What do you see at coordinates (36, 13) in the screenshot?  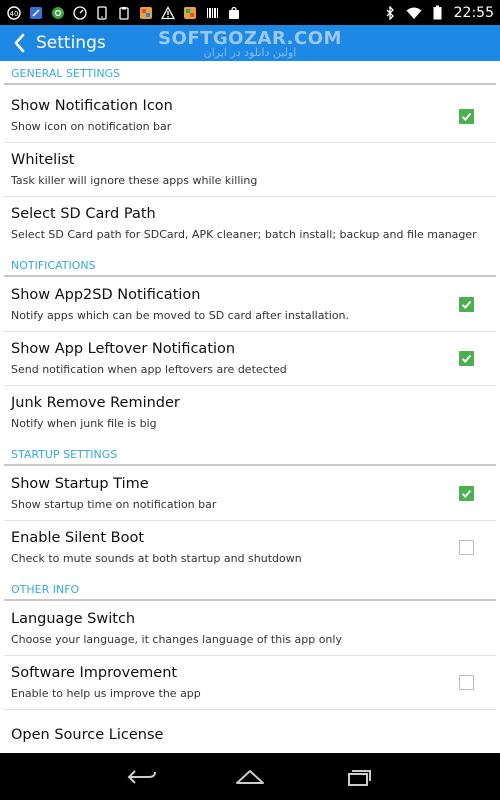 I see `bluetooth-tool-icon` at bounding box center [36, 13].